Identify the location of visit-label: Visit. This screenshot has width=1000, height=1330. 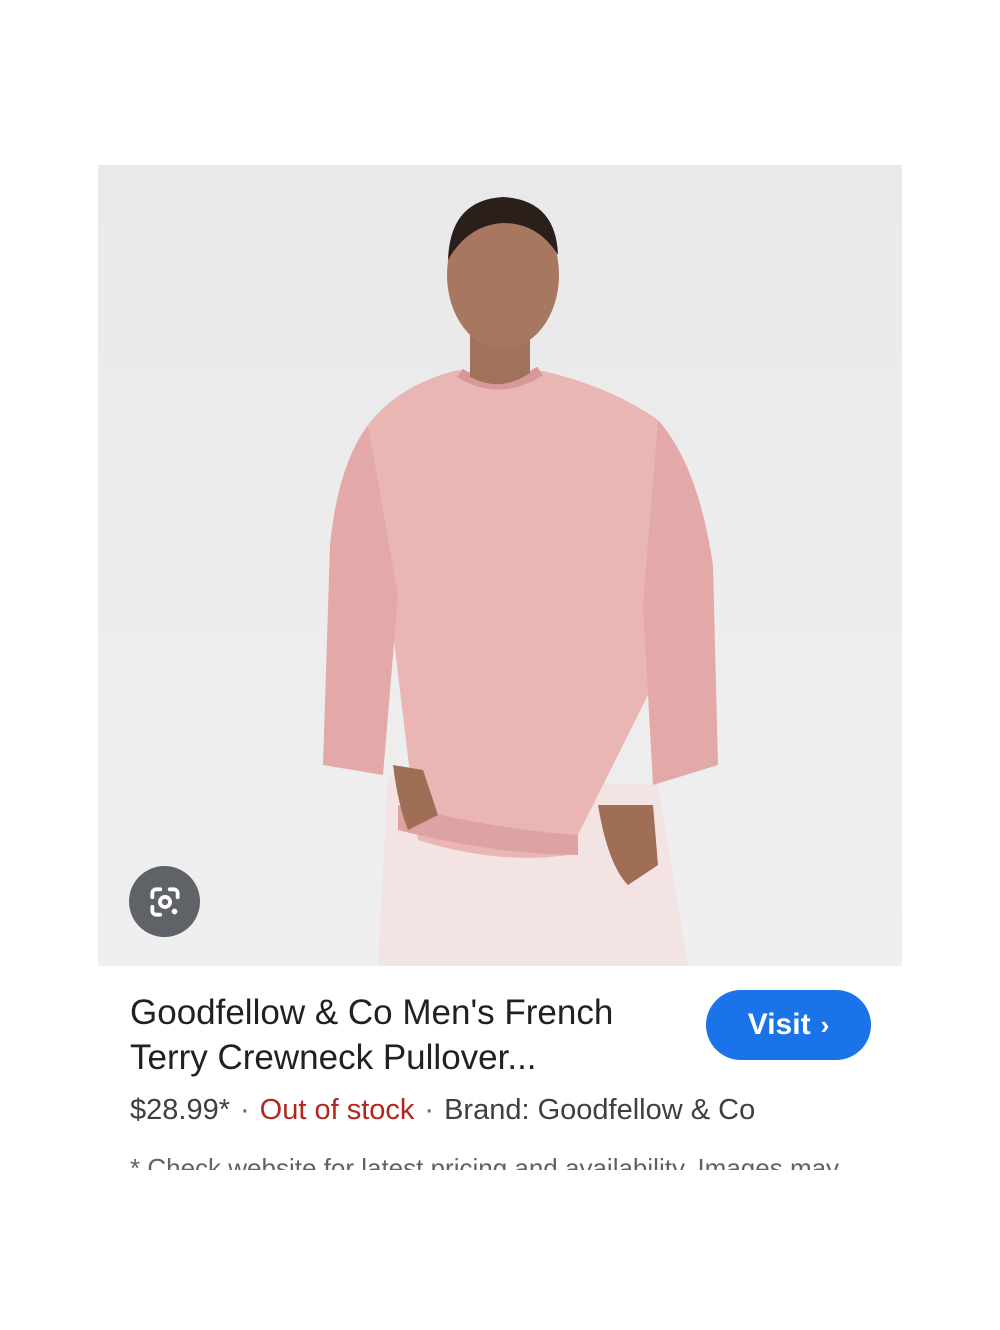
(779, 1024).